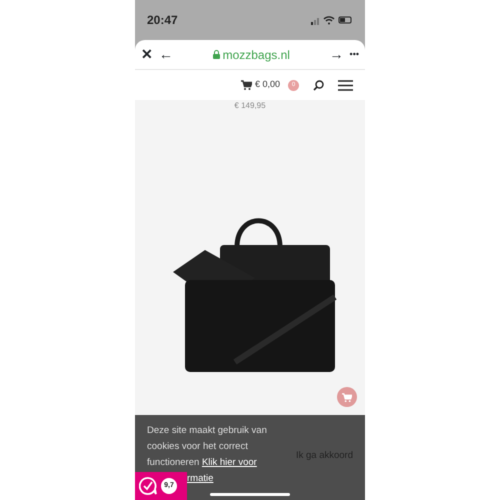 Image resolution: width=500 pixels, height=500 pixels. What do you see at coordinates (200, 478) in the screenshot?
I see `info-link: rmatie` at bounding box center [200, 478].